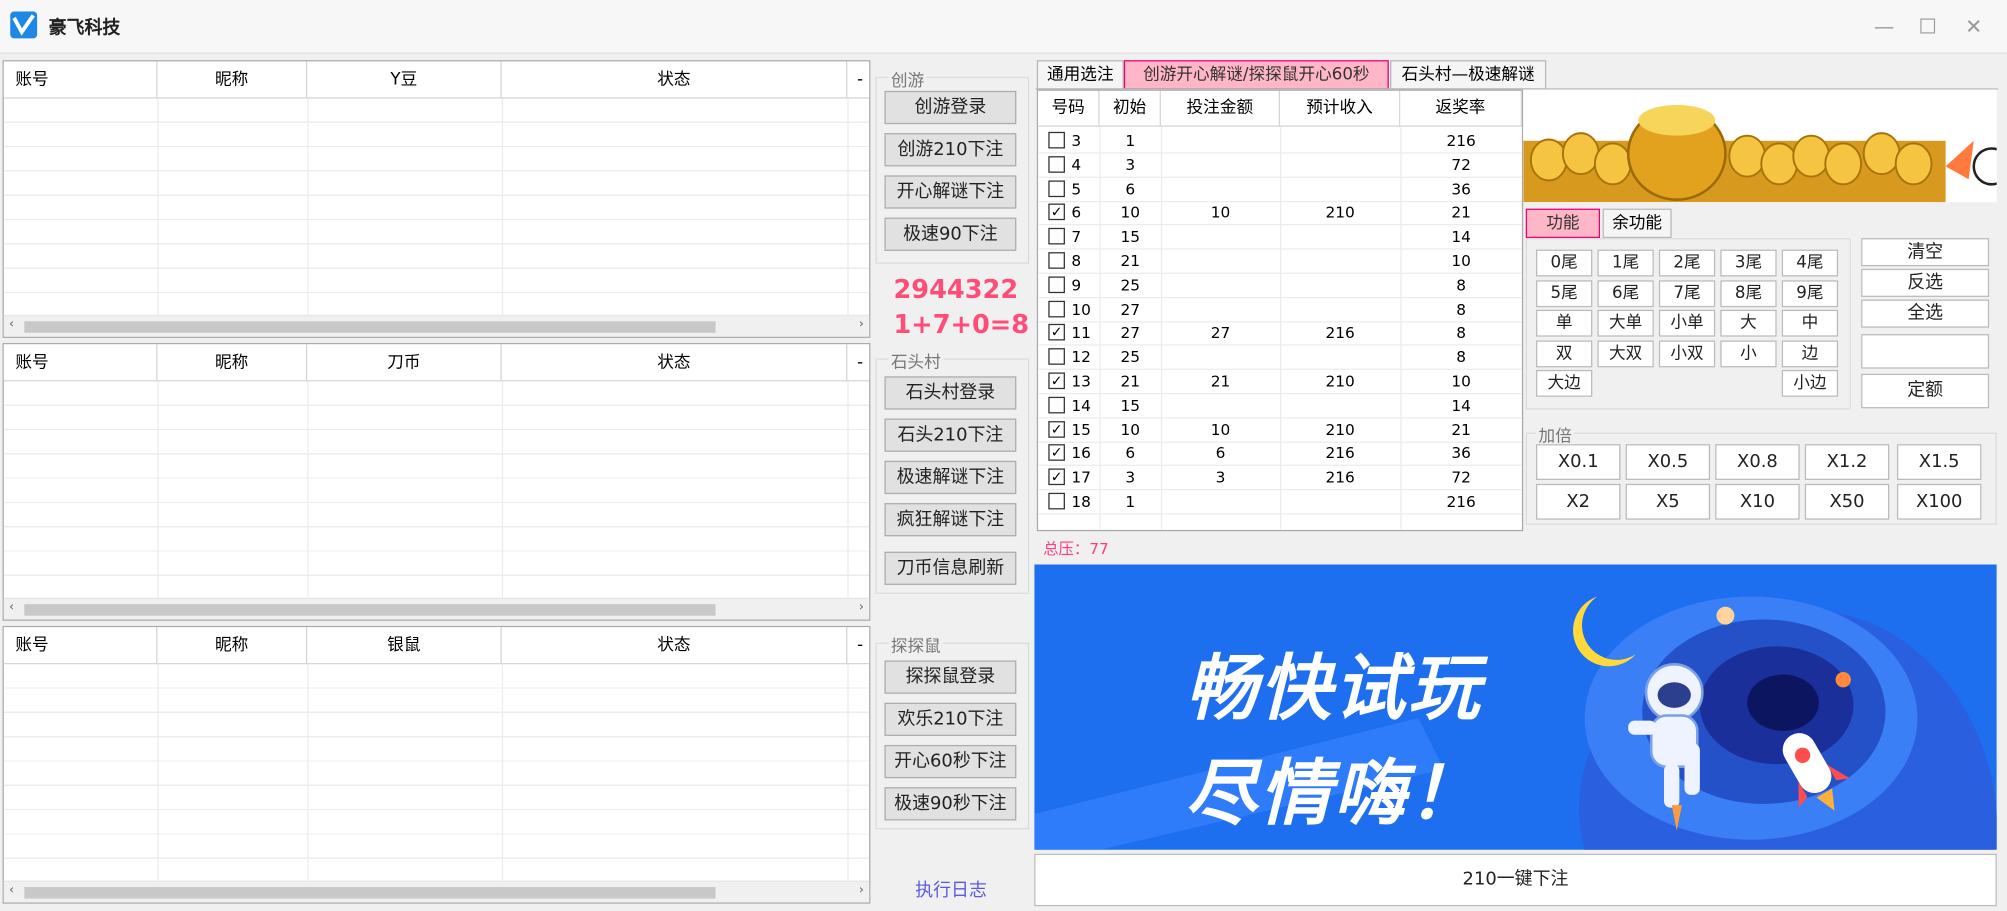 The image size is (2007, 911). Describe the element at coordinates (1625, 293) in the screenshot. I see `function-button: 6尾` at that location.